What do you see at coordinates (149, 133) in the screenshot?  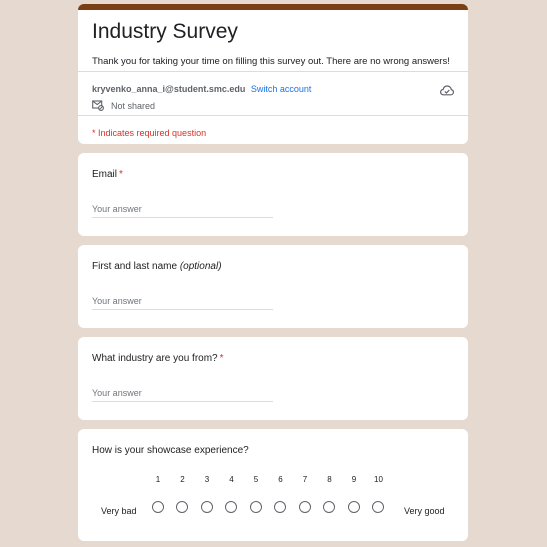 I see `required-note: * Indicates required question` at bounding box center [149, 133].